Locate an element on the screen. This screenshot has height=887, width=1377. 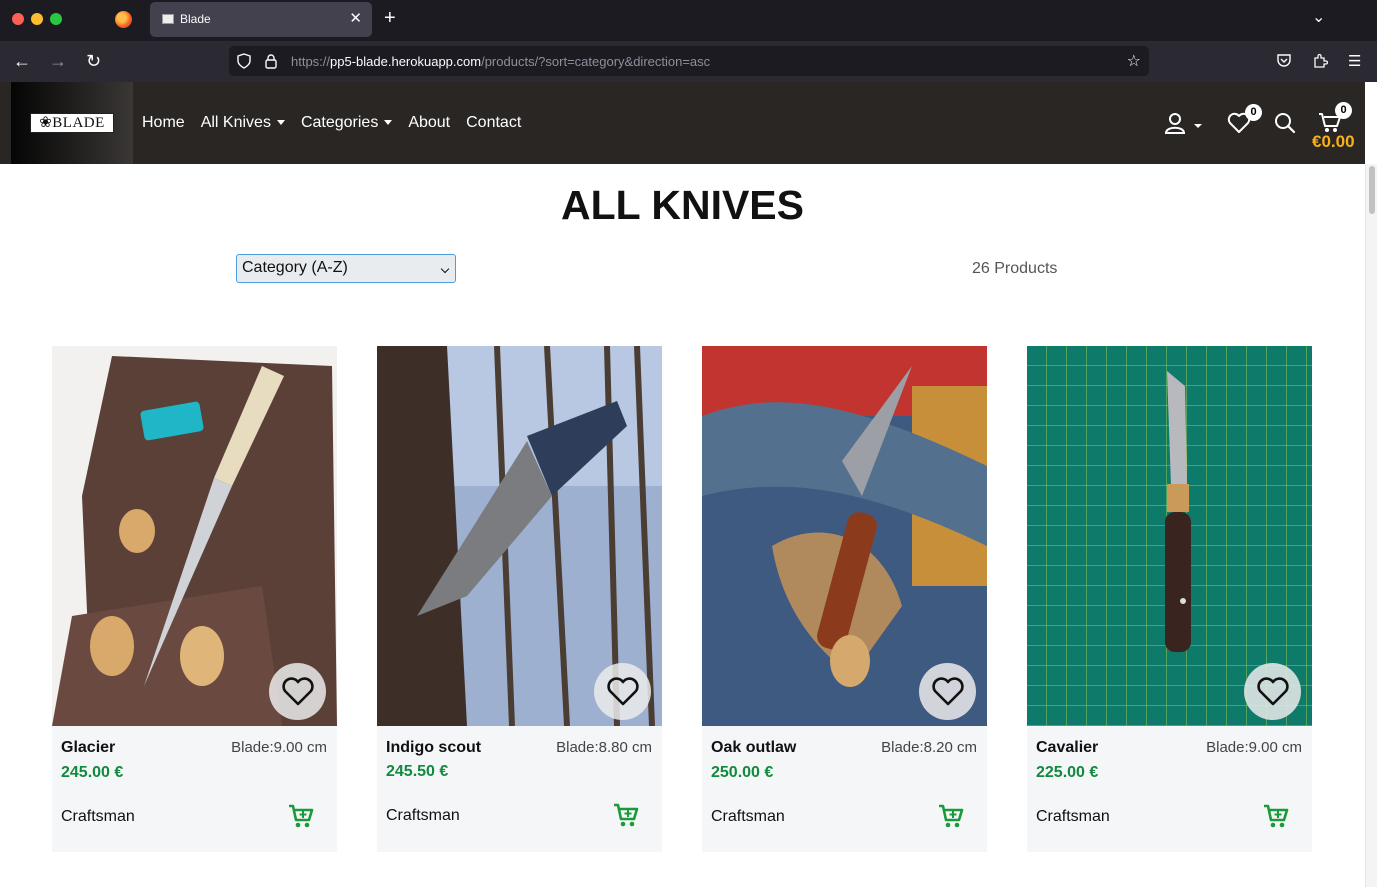
logo-link: ❀BLADE is located at coordinates (72, 123).